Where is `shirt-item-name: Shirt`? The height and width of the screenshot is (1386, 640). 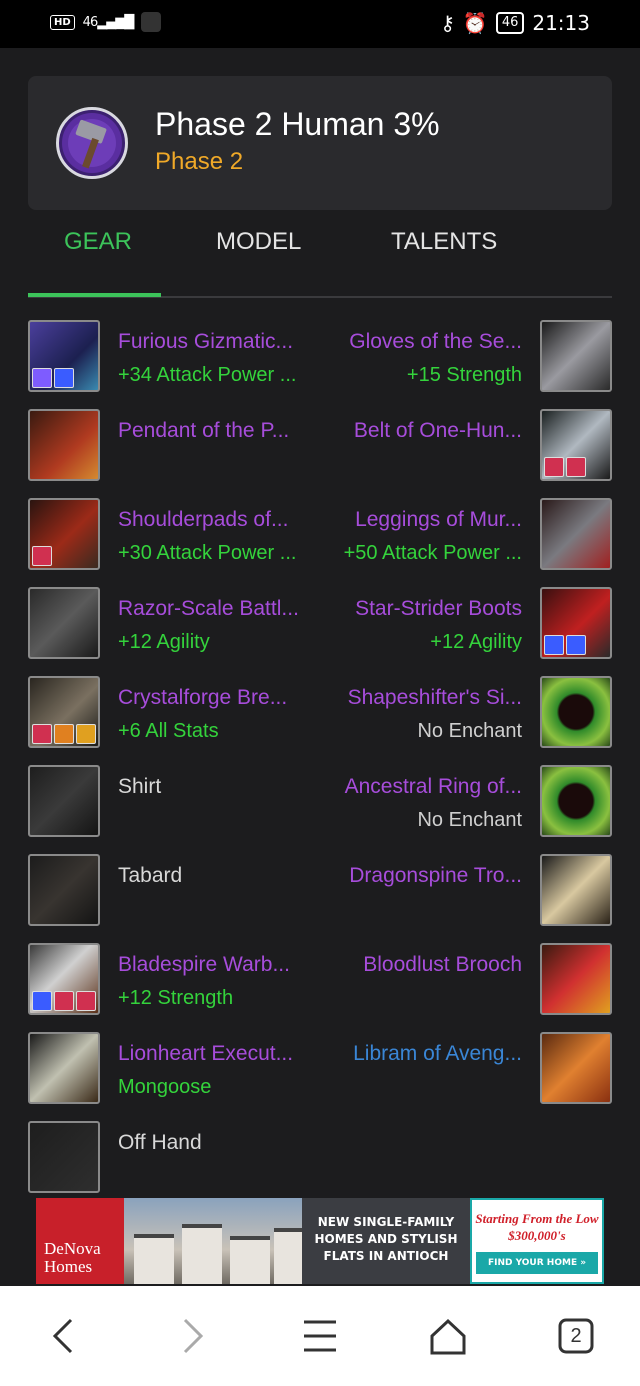
shirt-item-name: Shirt is located at coordinates (139, 787).